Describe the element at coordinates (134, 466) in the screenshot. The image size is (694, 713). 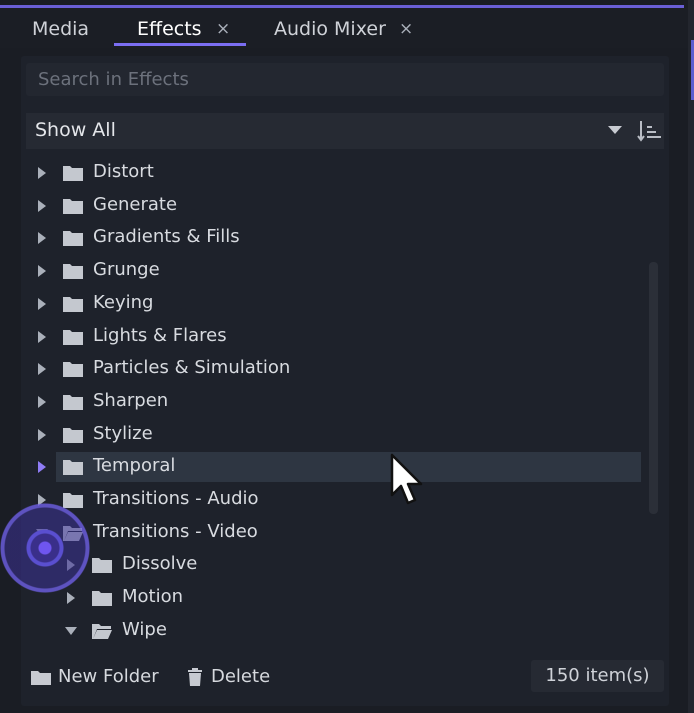
I see `tree-row-label: Temporal` at that location.